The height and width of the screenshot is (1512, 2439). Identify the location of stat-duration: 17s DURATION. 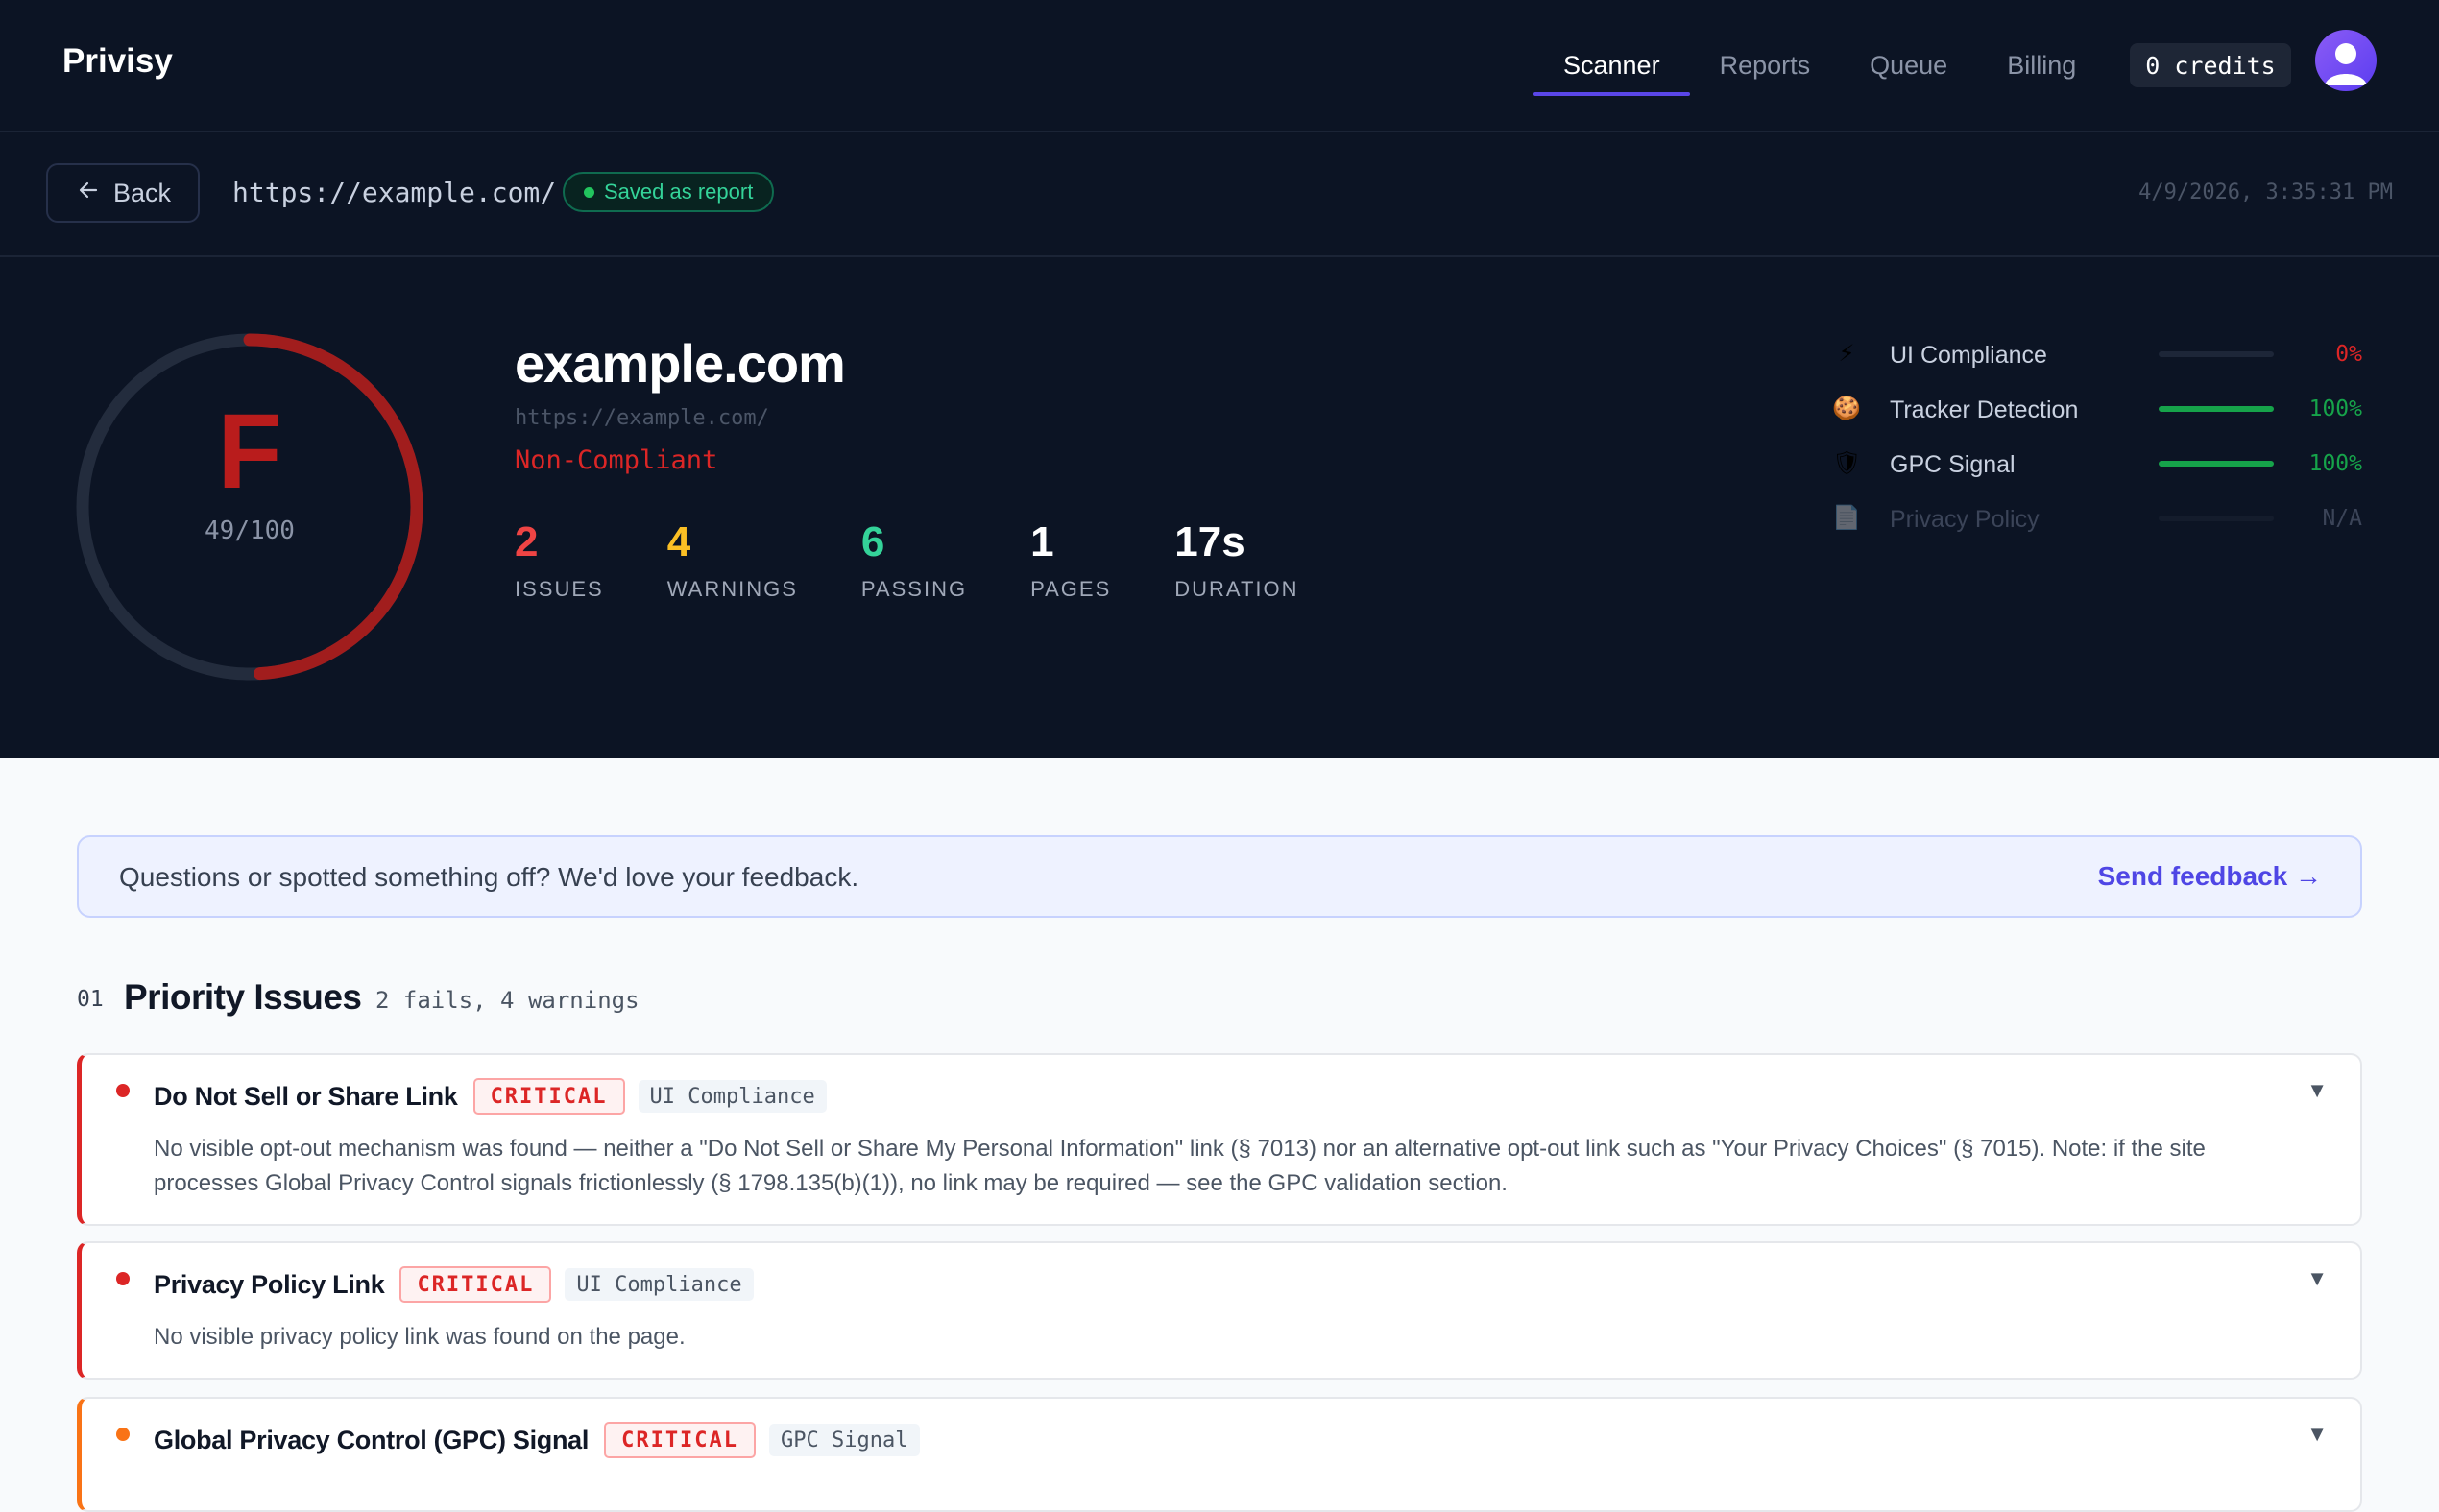
(1236, 561).